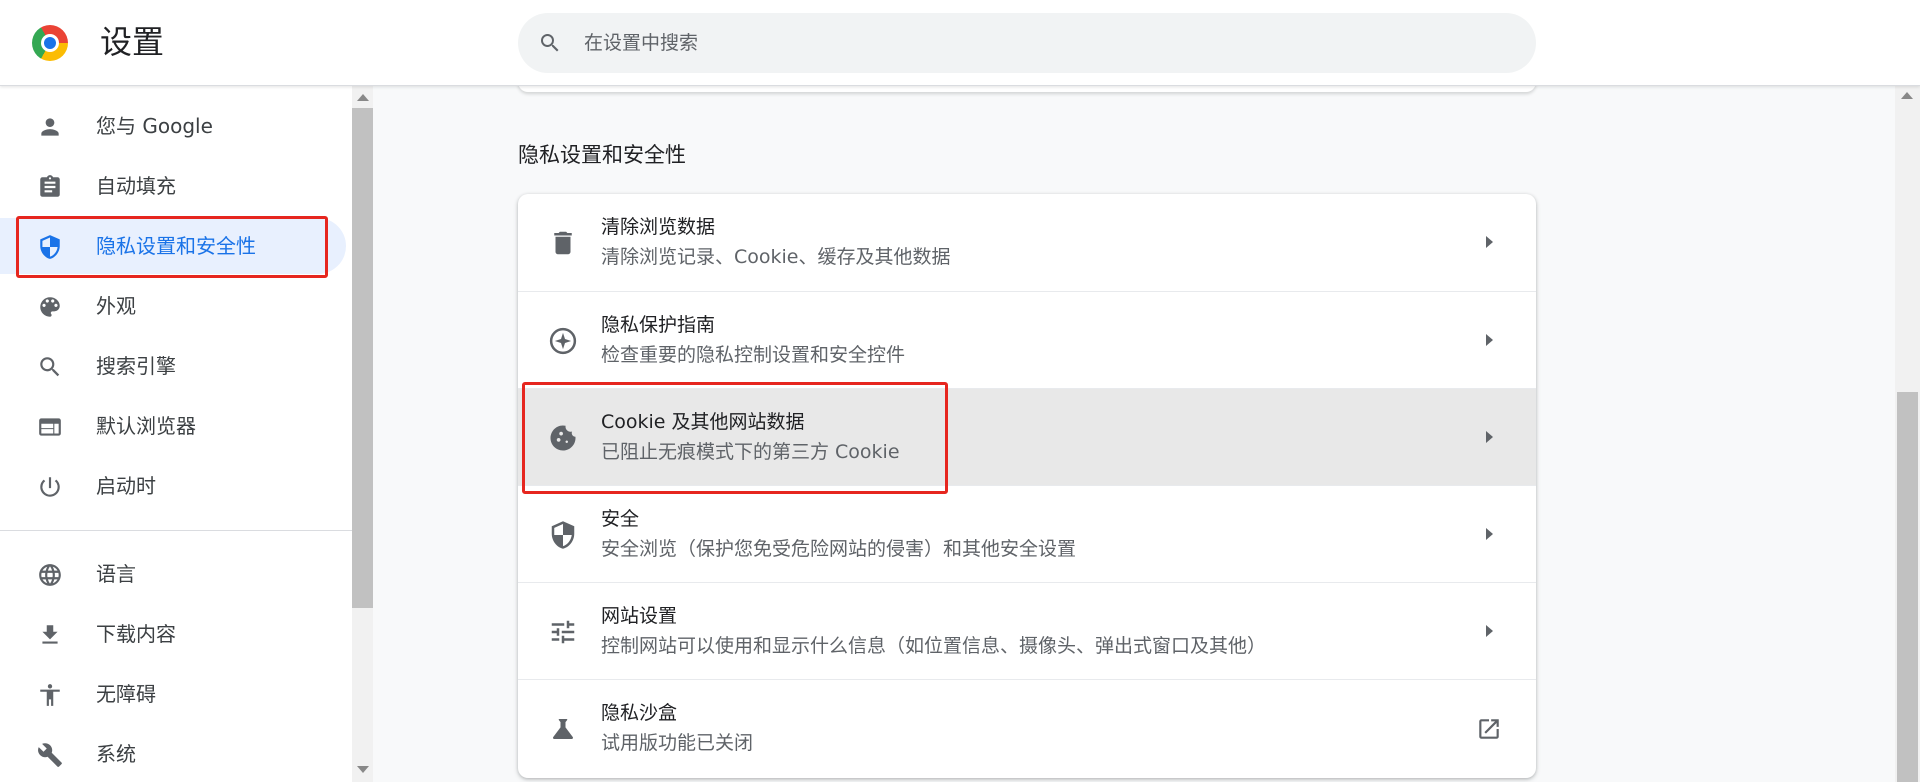 The image size is (1920, 782). What do you see at coordinates (658, 227) in the screenshot?
I see `row-title: 清除浏览数据` at bounding box center [658, 227].